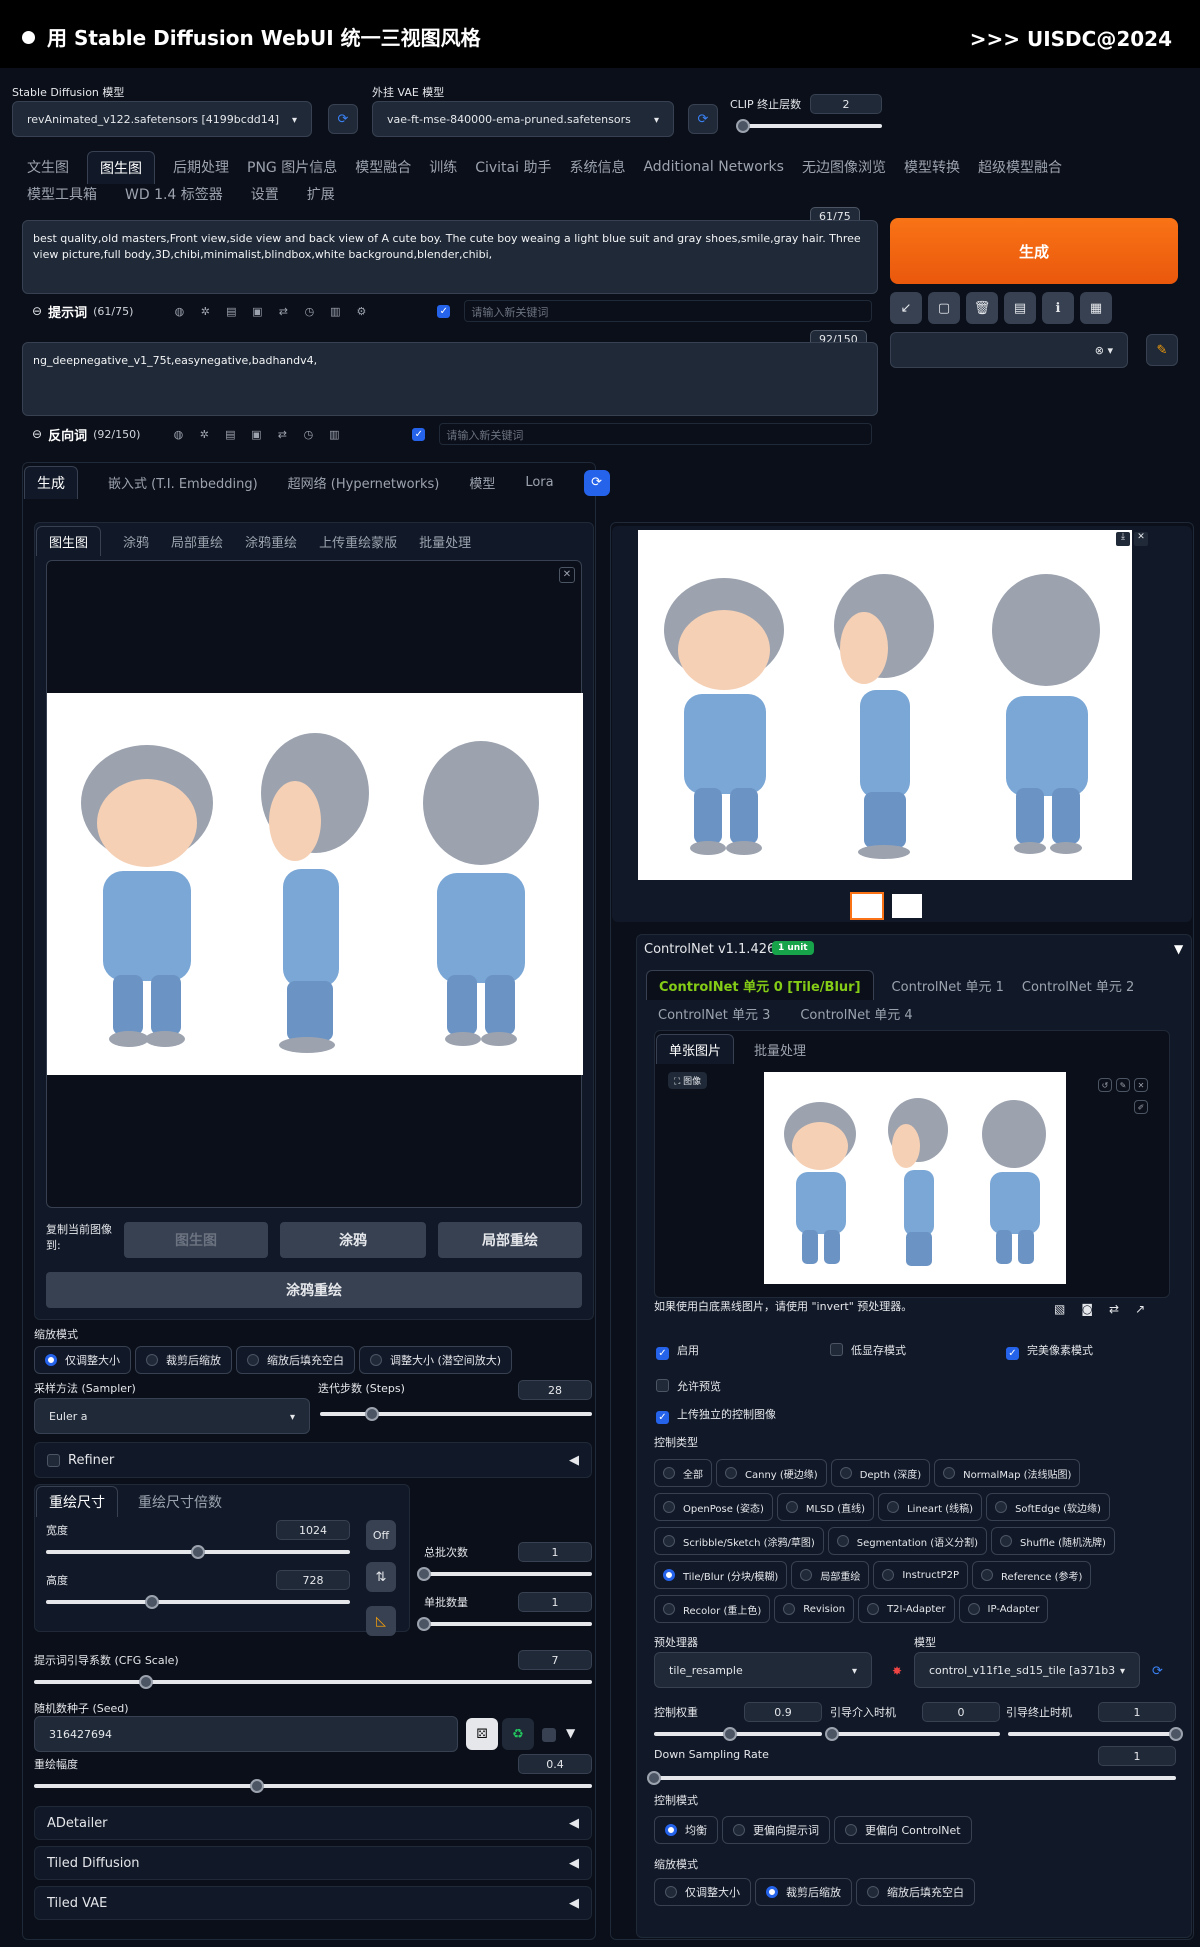  Describe the element at coordinates (739, 1541) in the screenshot. I see `control-type-scribble: Scribble/Sketch (涂鸦/草图)` at that location.